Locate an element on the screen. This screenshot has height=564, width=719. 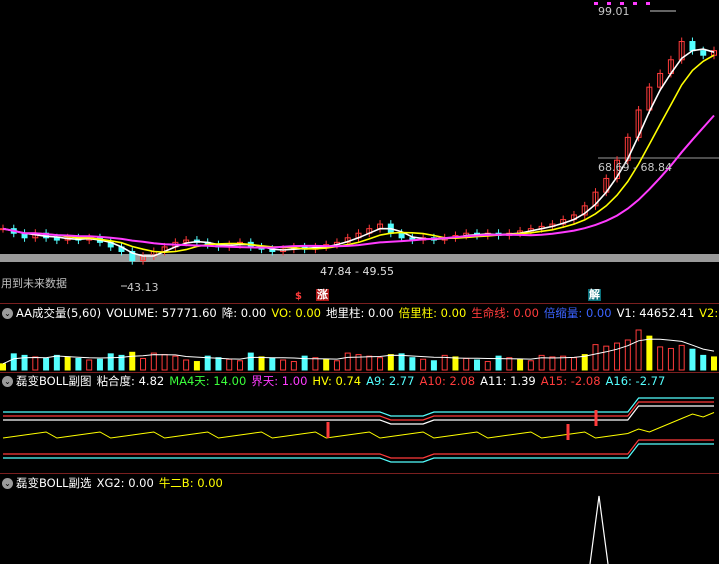
panel_volume-item: 倍里柱: 0.00 is located at coordinates (432, 313).